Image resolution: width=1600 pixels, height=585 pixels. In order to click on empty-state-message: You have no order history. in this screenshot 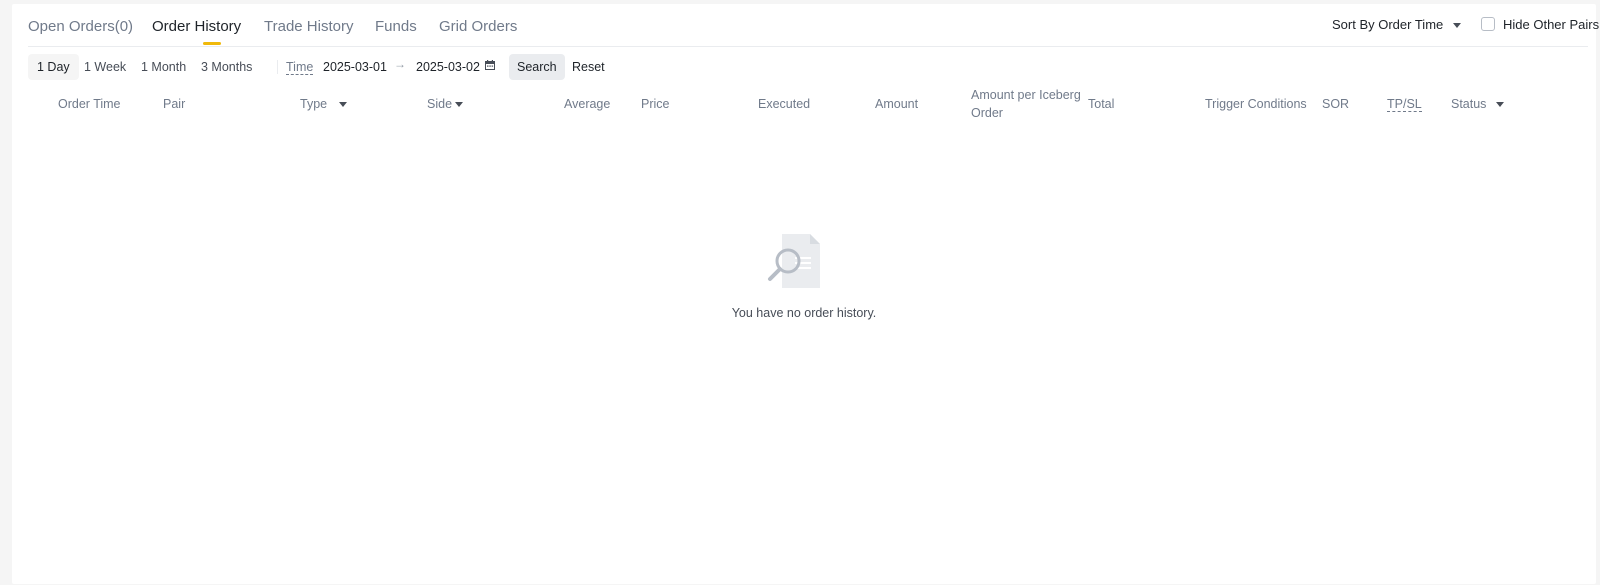, I will do `click(804, 313)`.